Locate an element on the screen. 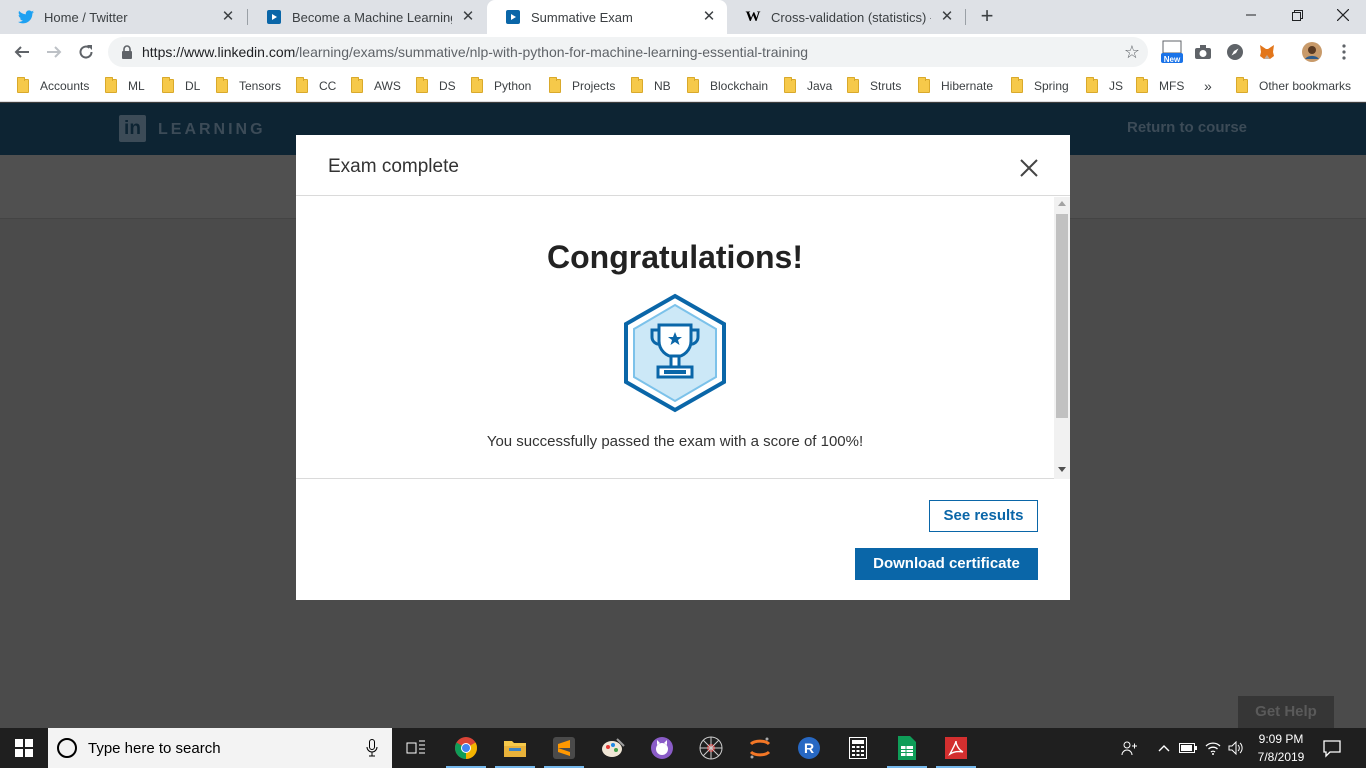  scroll-thumb is located at coordinates (1062, 316).